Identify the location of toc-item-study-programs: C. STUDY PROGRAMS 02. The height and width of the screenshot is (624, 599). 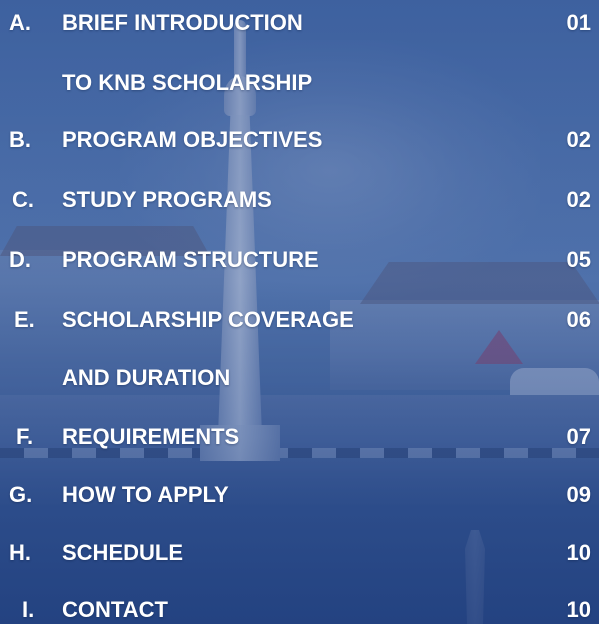
(299, 200).